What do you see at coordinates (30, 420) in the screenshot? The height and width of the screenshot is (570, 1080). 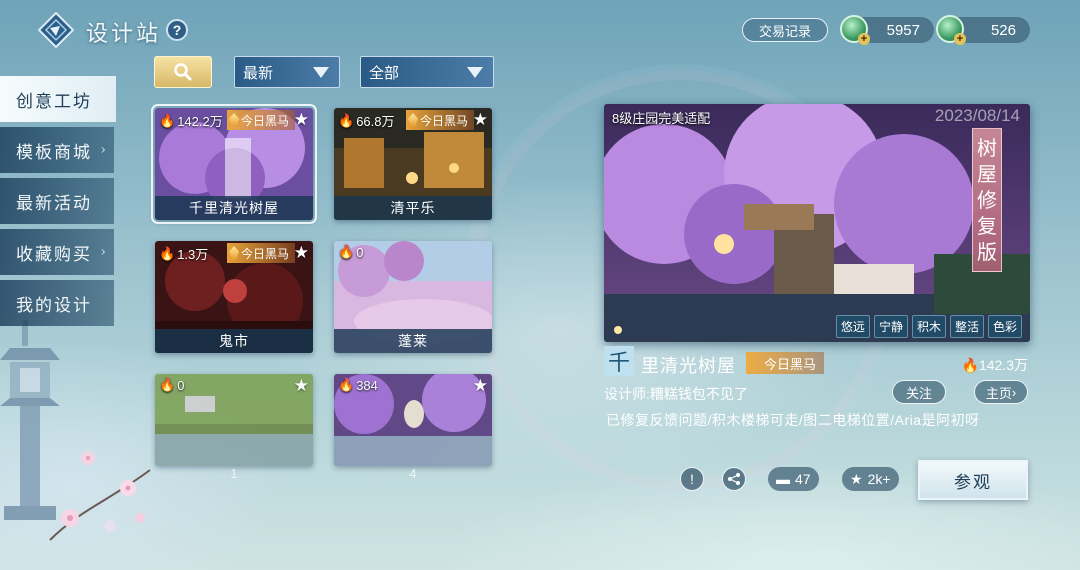 I see `stone-lantern-decoration` at bounding box center [30, 420].